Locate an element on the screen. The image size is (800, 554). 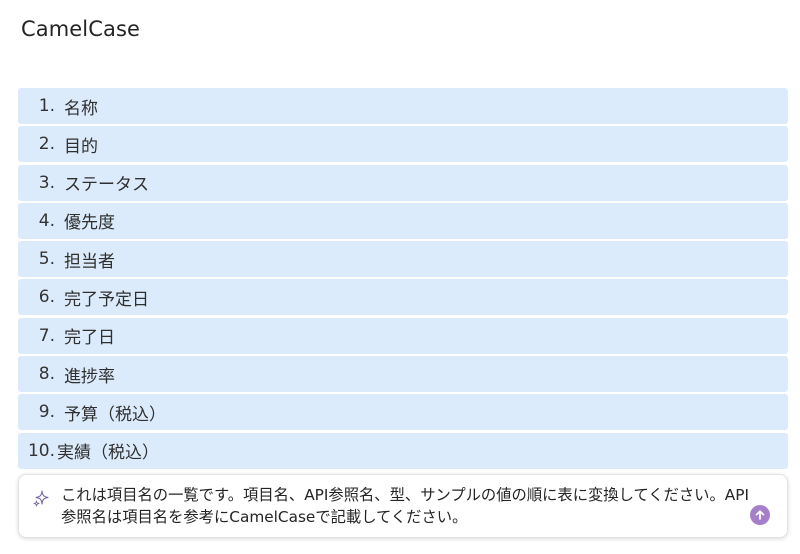
list-item: 1. 名称 is located at coordinates (403, 106).